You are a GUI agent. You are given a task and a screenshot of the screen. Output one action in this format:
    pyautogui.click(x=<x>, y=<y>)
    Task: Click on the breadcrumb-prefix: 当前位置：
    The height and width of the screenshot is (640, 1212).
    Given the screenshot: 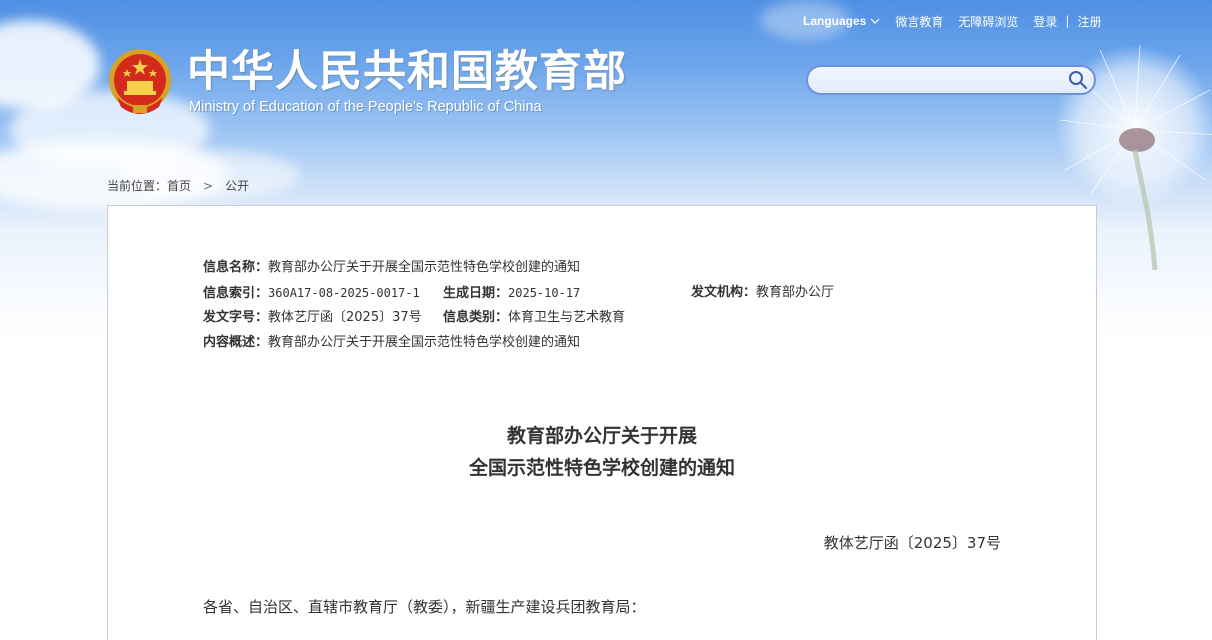 What is the action you would take?
    pyautogui.click(x=137, y=186)
    